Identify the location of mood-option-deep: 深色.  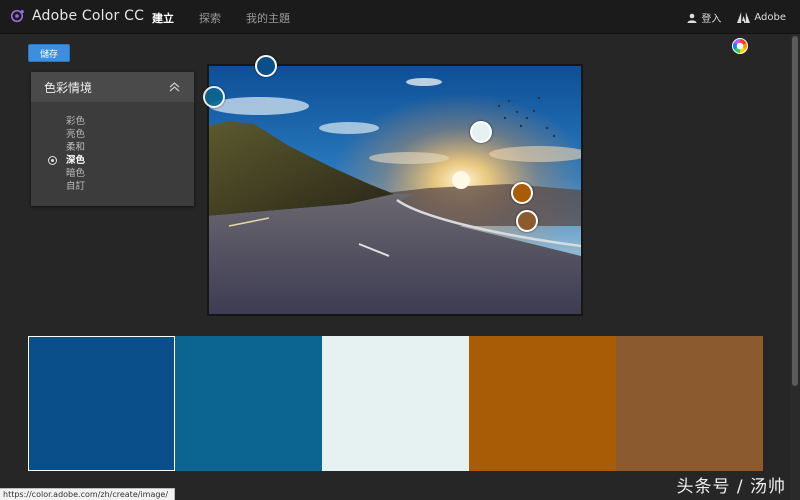
(112, 160).